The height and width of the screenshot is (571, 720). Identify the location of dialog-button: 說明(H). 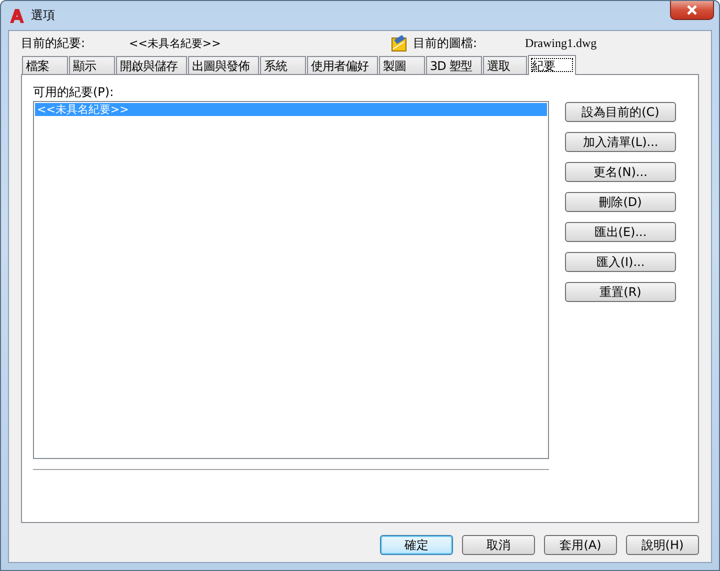
(662, 545).